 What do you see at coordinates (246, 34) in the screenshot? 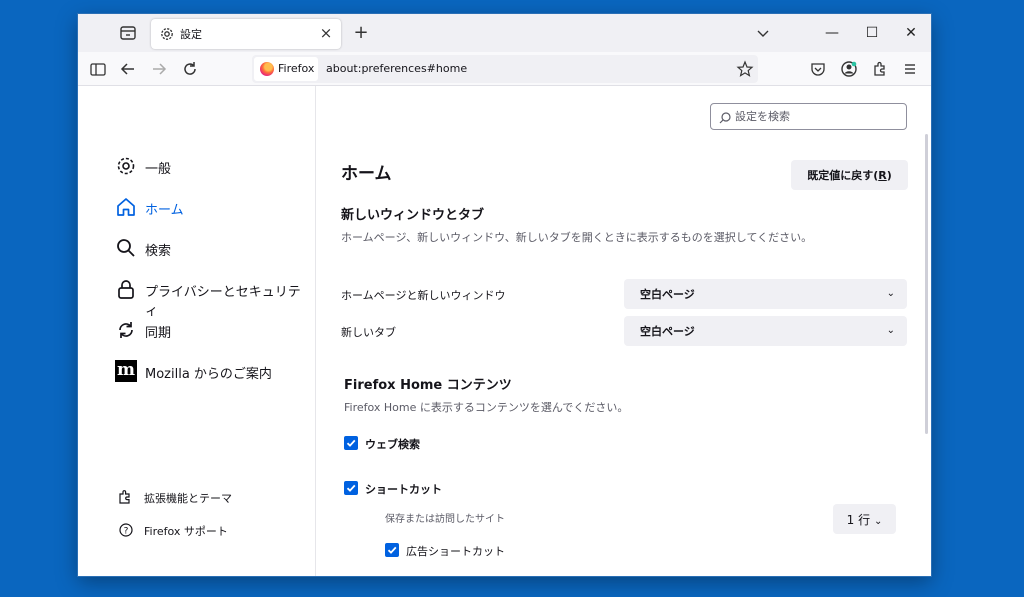
I see `tab-settings: 設定 ×` at bounding box center [246, 34].